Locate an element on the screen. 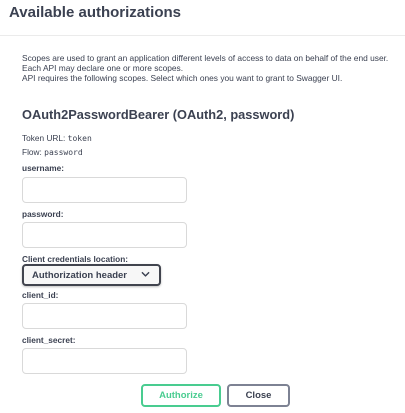 This screenshot has width=405, height=413. flow-value: password is located at coordinates (63, 152).